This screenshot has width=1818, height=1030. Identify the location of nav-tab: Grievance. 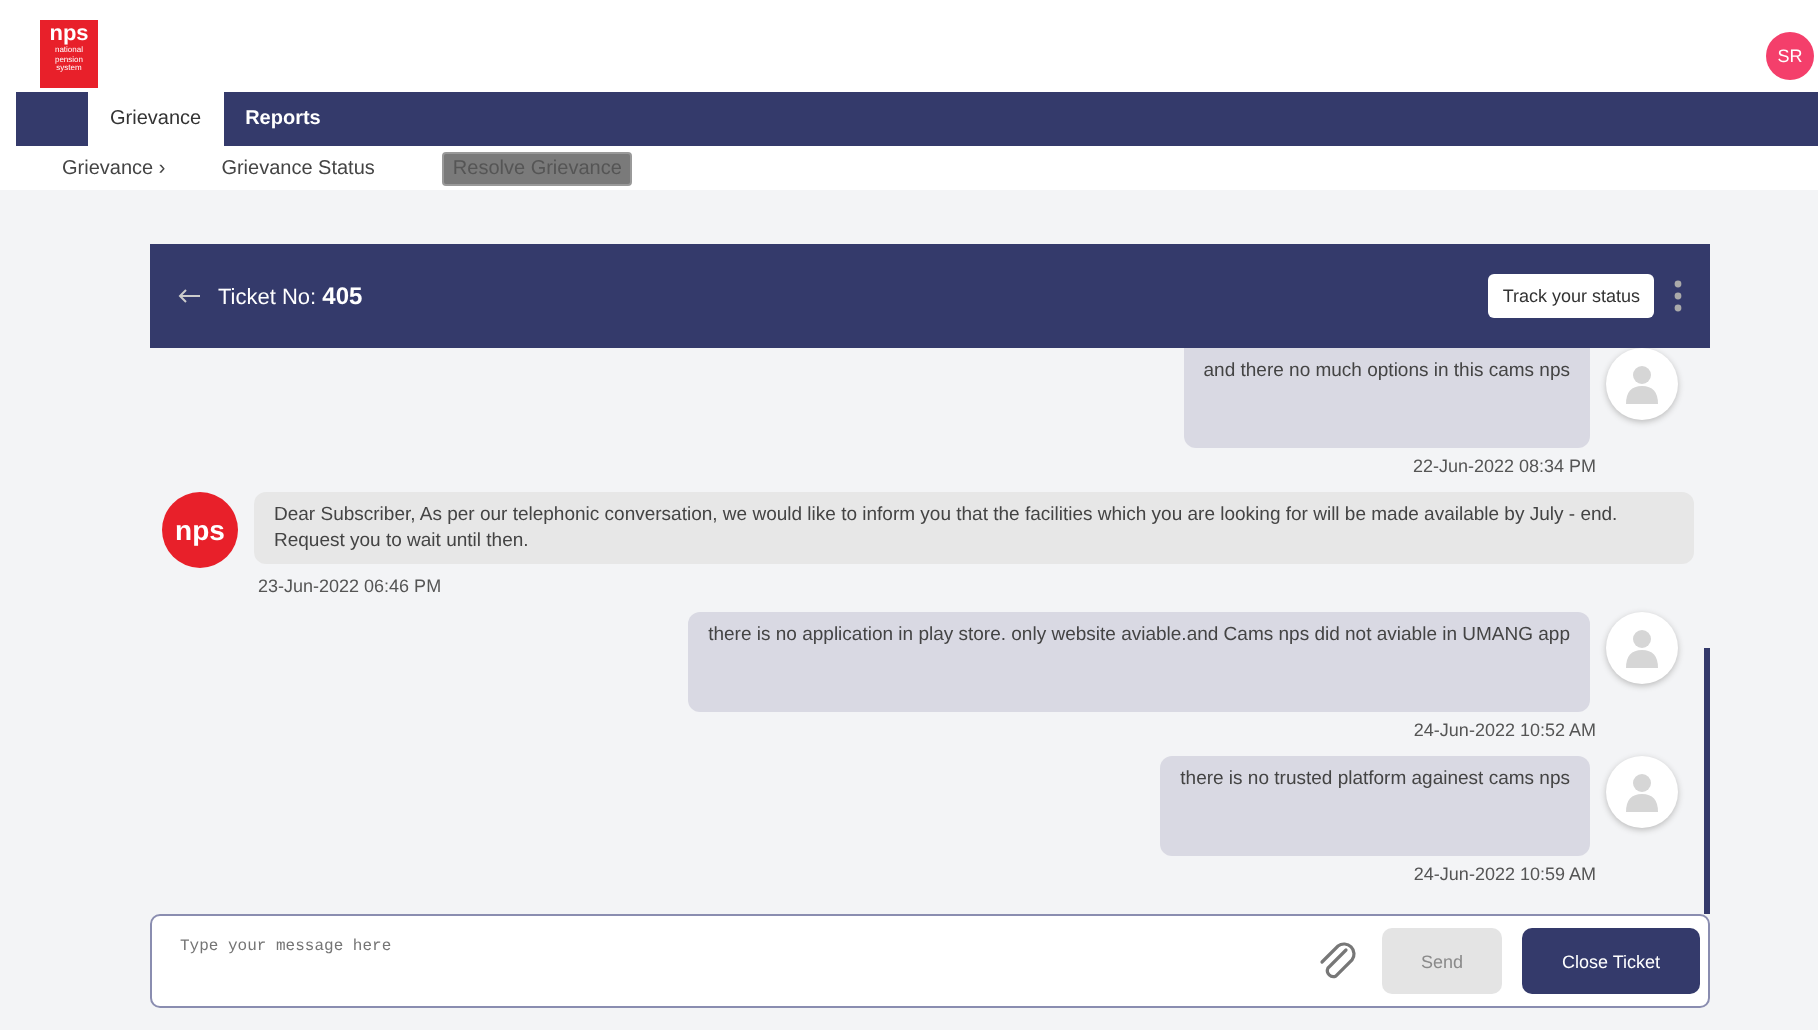
(156, 119).